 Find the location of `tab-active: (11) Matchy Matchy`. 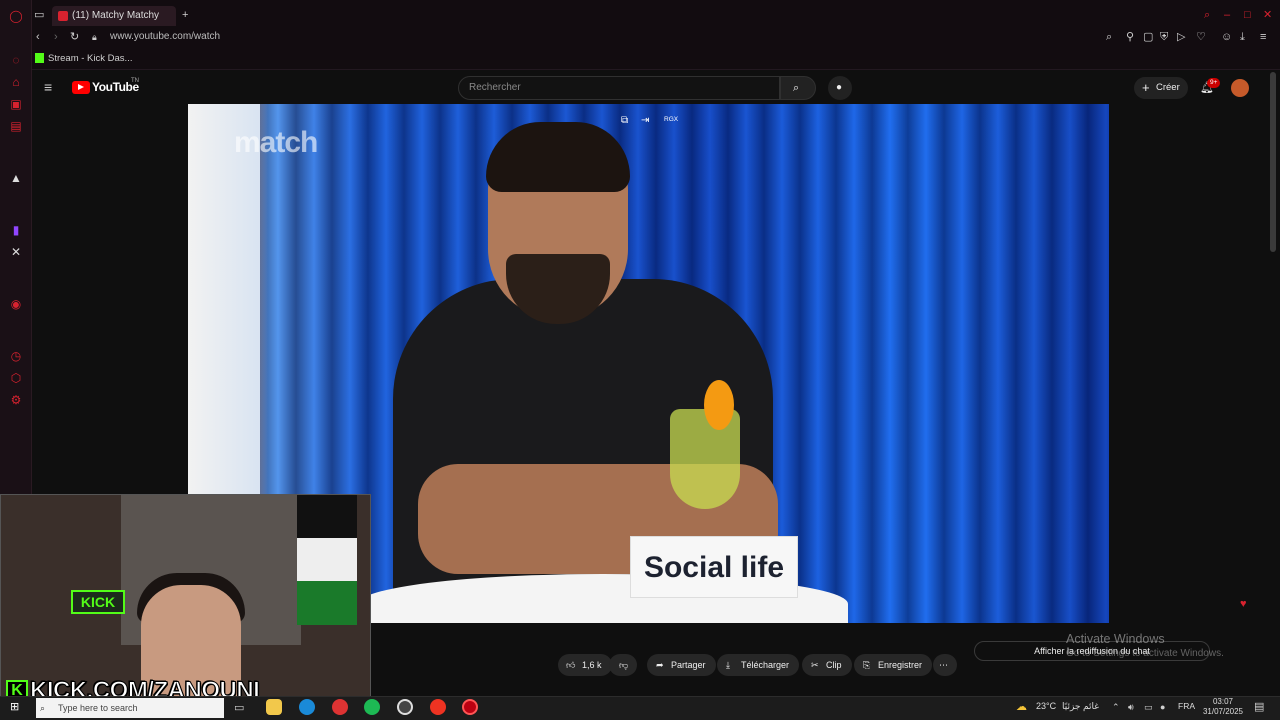

tab-active: (11) Matchy Matchy is located at coordinates (114, 16).